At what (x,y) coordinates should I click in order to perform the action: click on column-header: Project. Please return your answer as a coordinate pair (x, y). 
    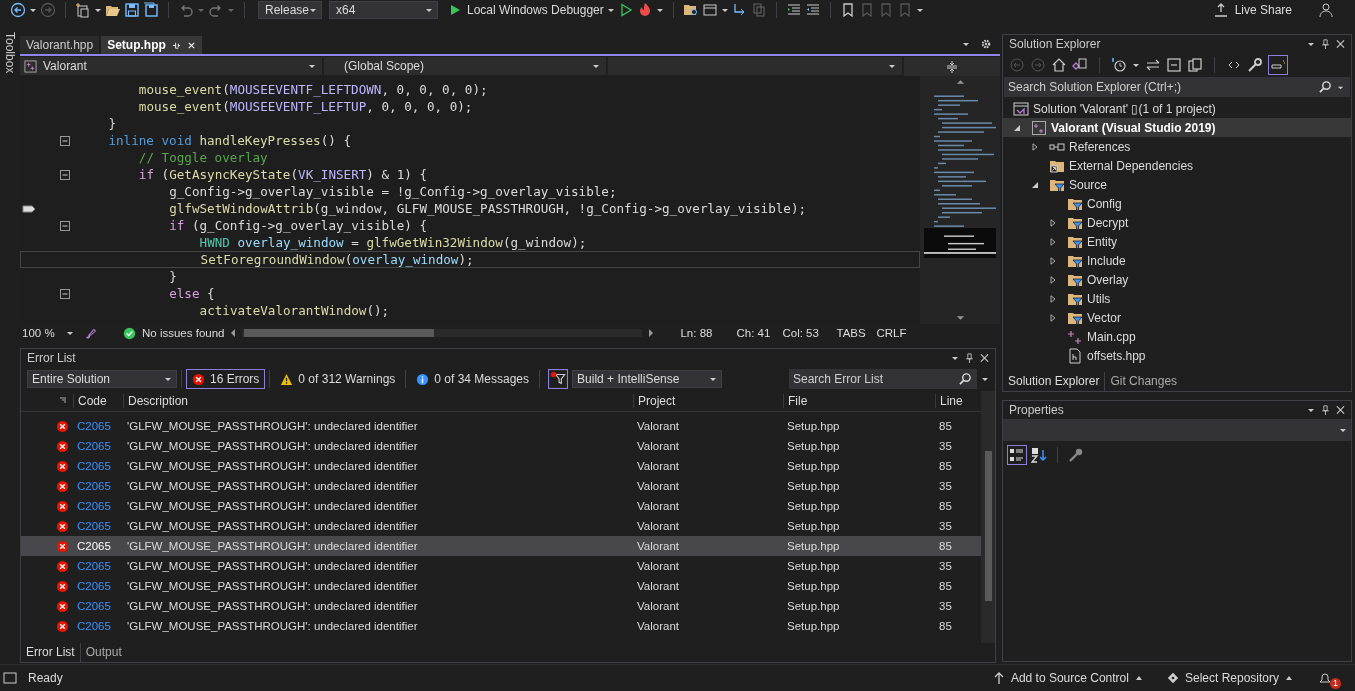
    Looking at the image, I should click on (708, 401).